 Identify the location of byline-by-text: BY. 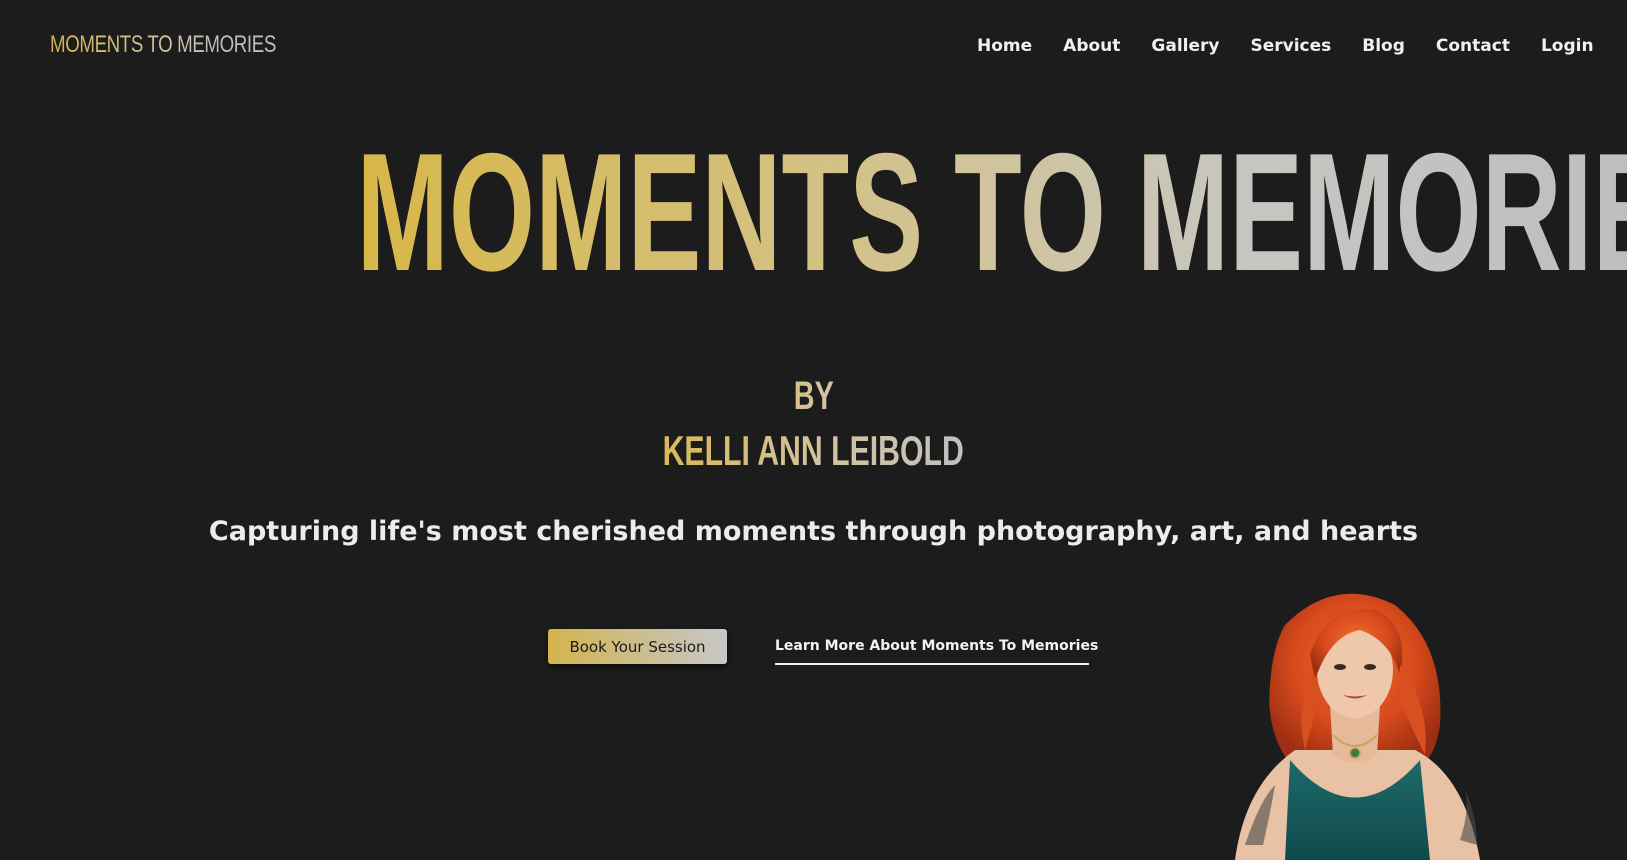
(813, 396).